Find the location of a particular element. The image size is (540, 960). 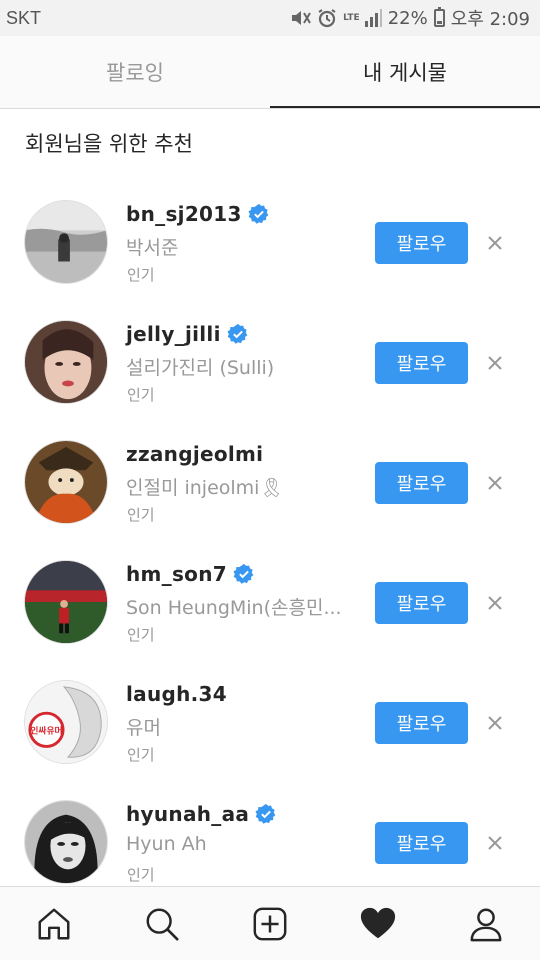

activity-tabs: 팔로잉 내 게시물 is located at coordinates (270, 72).